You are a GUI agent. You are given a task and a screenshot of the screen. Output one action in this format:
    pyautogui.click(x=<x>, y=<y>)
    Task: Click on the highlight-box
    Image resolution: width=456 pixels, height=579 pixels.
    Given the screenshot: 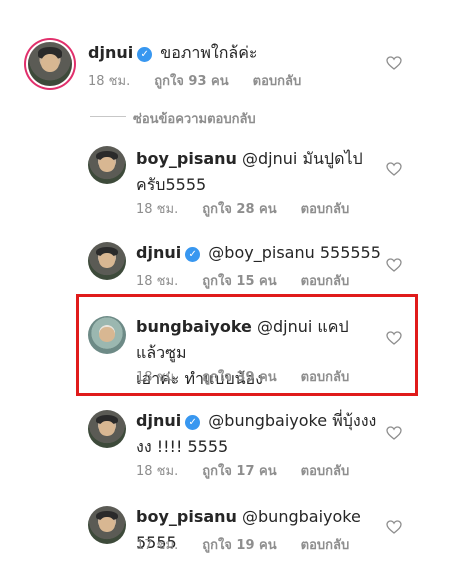 What is the action you would take?
    pyautogui.click(x=247, y=345)
    